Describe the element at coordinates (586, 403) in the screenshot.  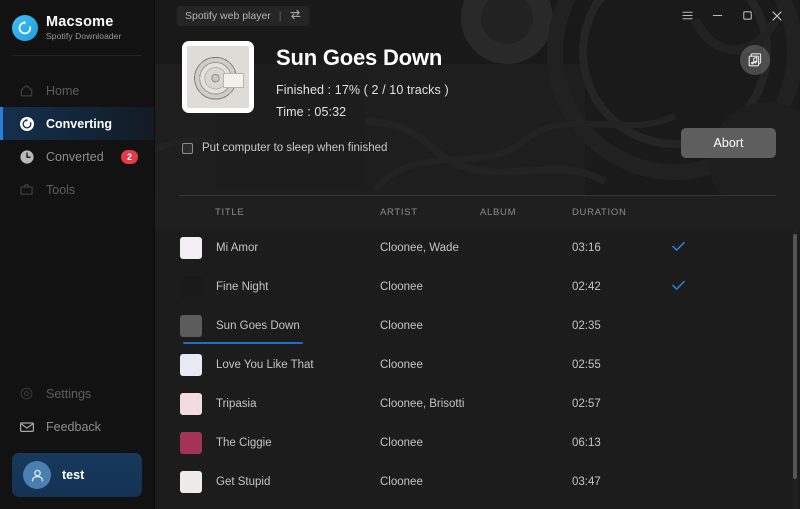
I see `track-duration: 02:57` at that location.